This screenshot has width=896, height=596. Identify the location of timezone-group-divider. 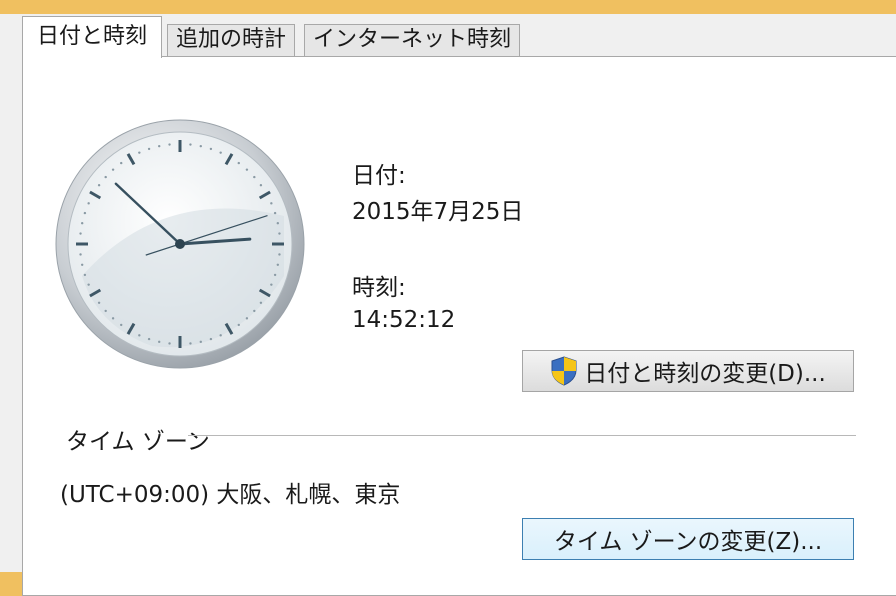
(522, 435).